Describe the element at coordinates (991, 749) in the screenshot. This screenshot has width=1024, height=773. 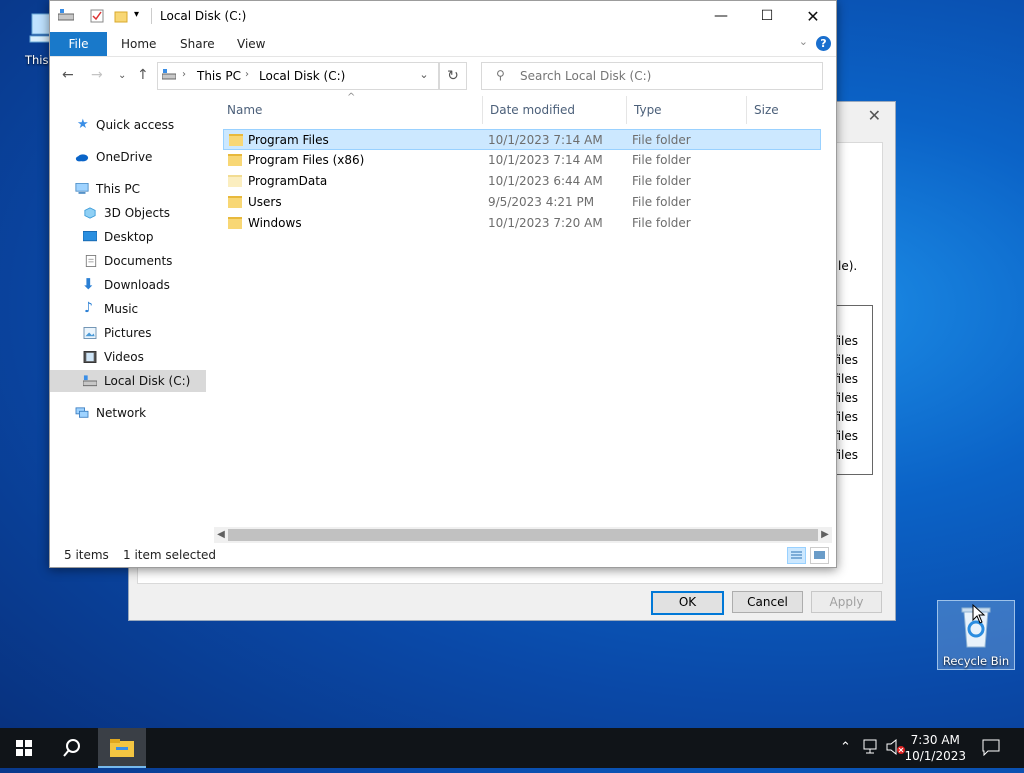
I see `notification-center-icon` at that location.